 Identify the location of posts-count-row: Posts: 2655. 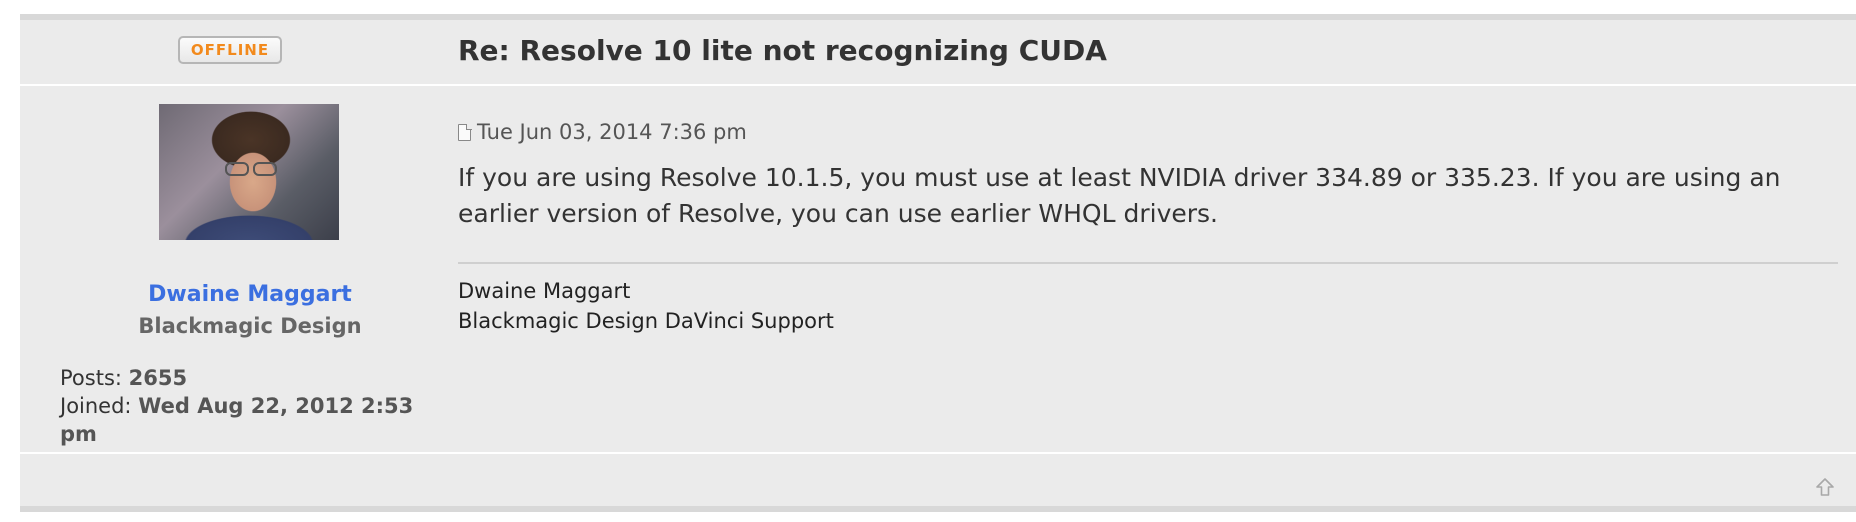
(240, 378).